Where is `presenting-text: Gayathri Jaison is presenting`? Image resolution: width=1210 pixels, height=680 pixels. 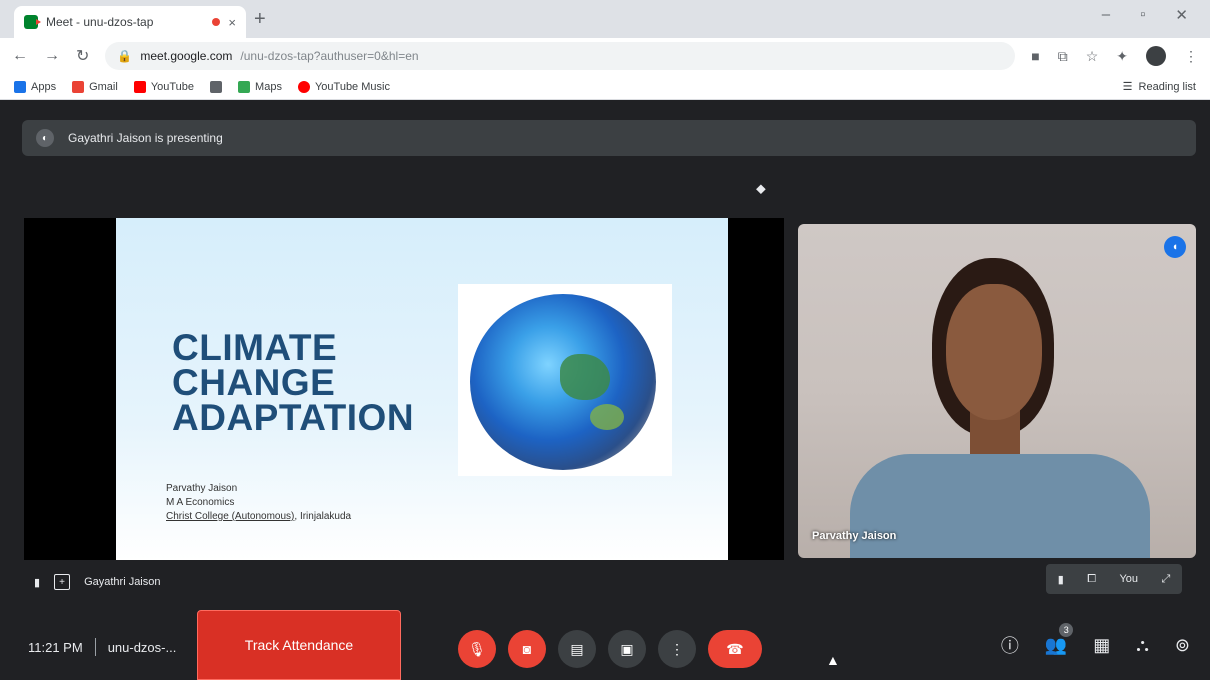
presenting-text: Gayathri Jaison is presenting is located at coordinates (145, 138).